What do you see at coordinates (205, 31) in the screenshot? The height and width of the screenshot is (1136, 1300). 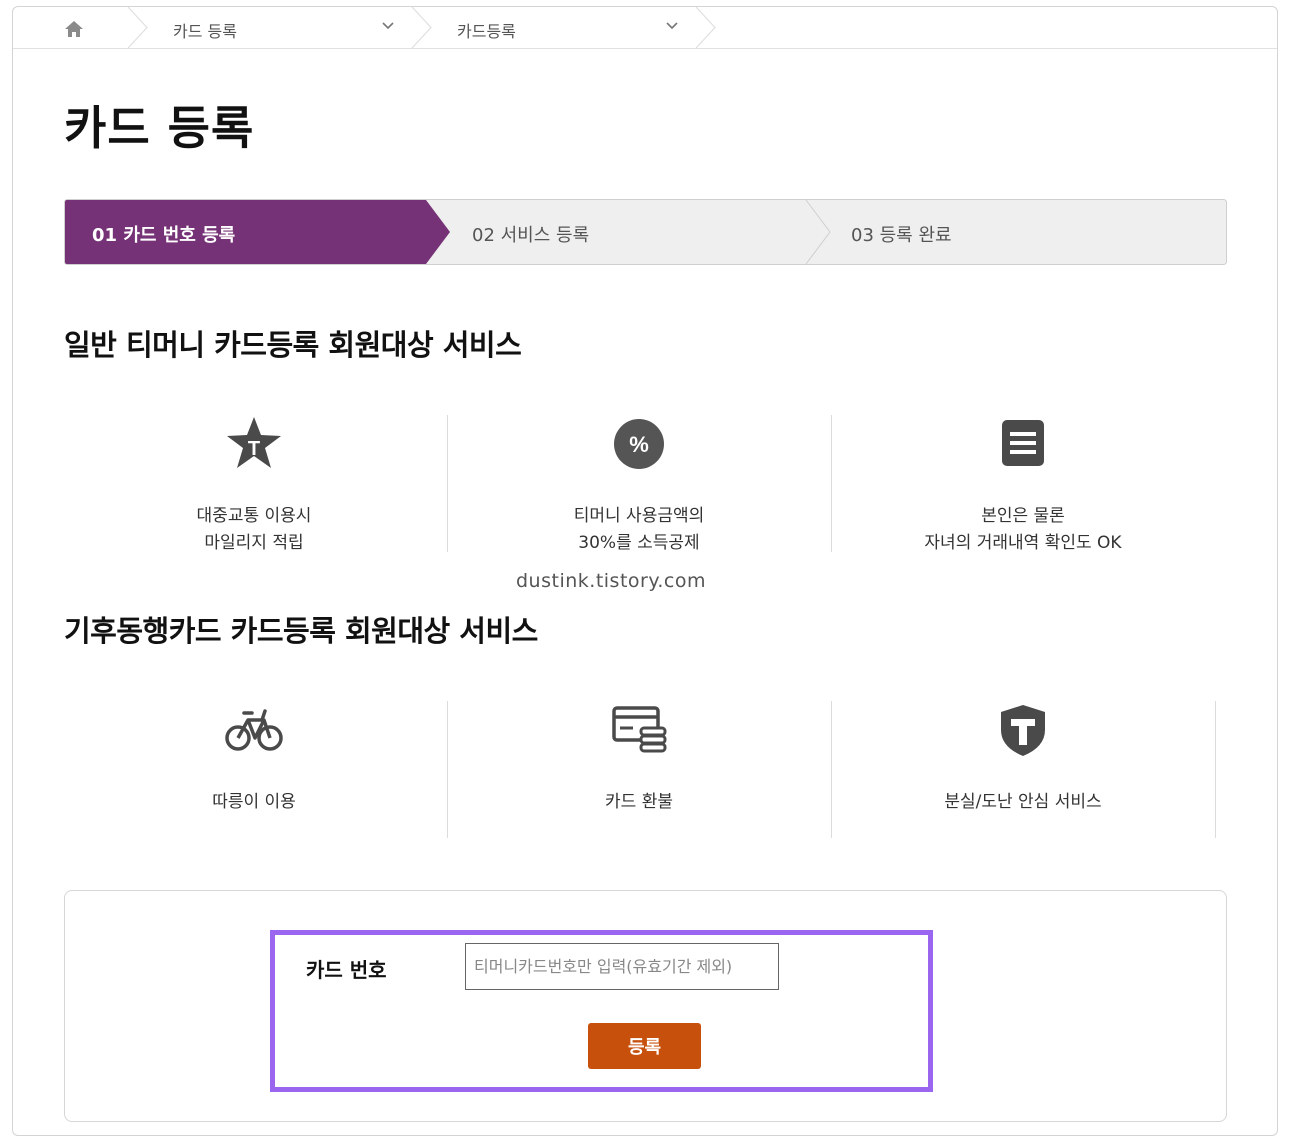 I see `breadcrumb-item-label: 카드 등록` at bounding box center [205, 31].